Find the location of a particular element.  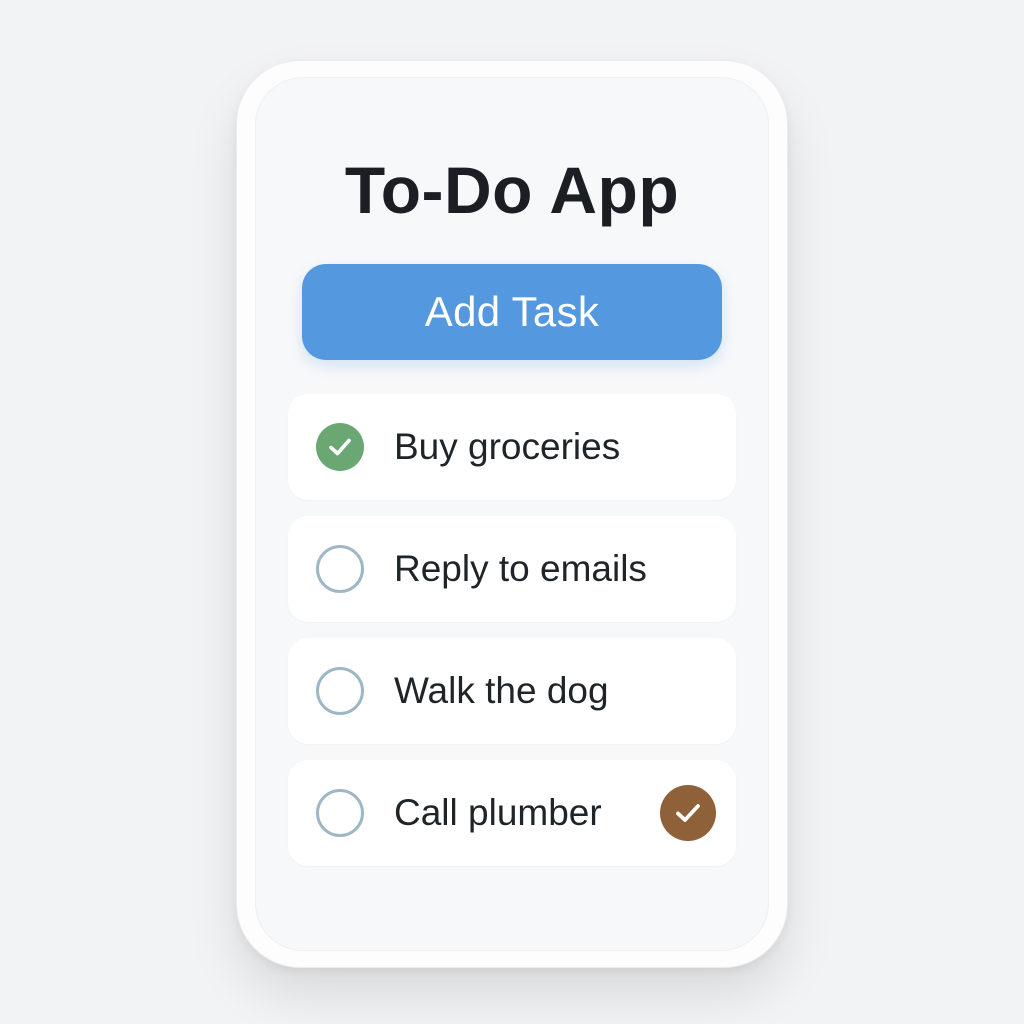

task-label: Call plumber is located at coordinates (498, 812).